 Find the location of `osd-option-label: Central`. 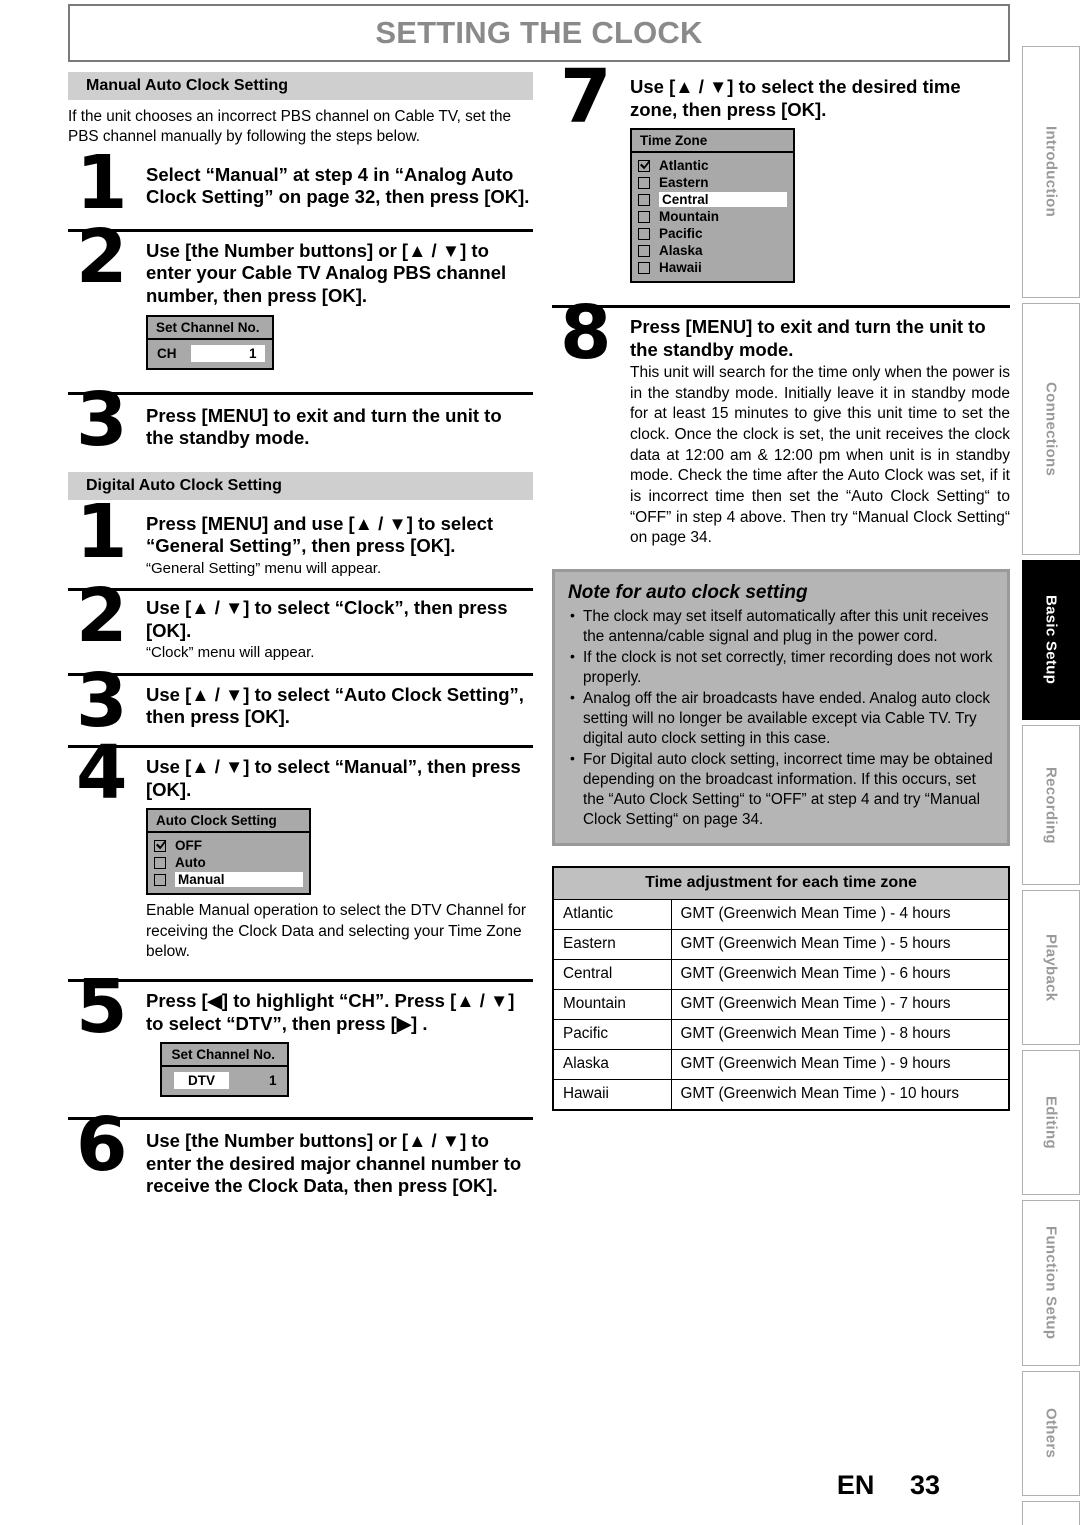

osd-option-label: Central is located at coordinates (723, 200).